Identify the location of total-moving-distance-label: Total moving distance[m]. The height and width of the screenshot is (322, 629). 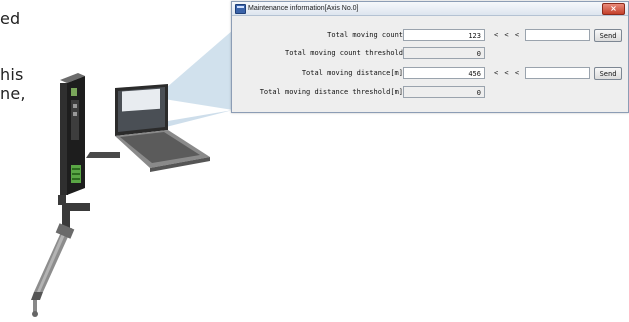
(352, 73).